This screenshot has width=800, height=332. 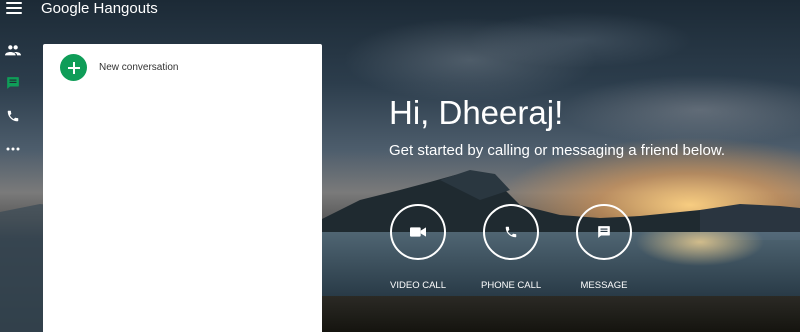 I want to click on video-call-circle, so click(x=418, y=232).